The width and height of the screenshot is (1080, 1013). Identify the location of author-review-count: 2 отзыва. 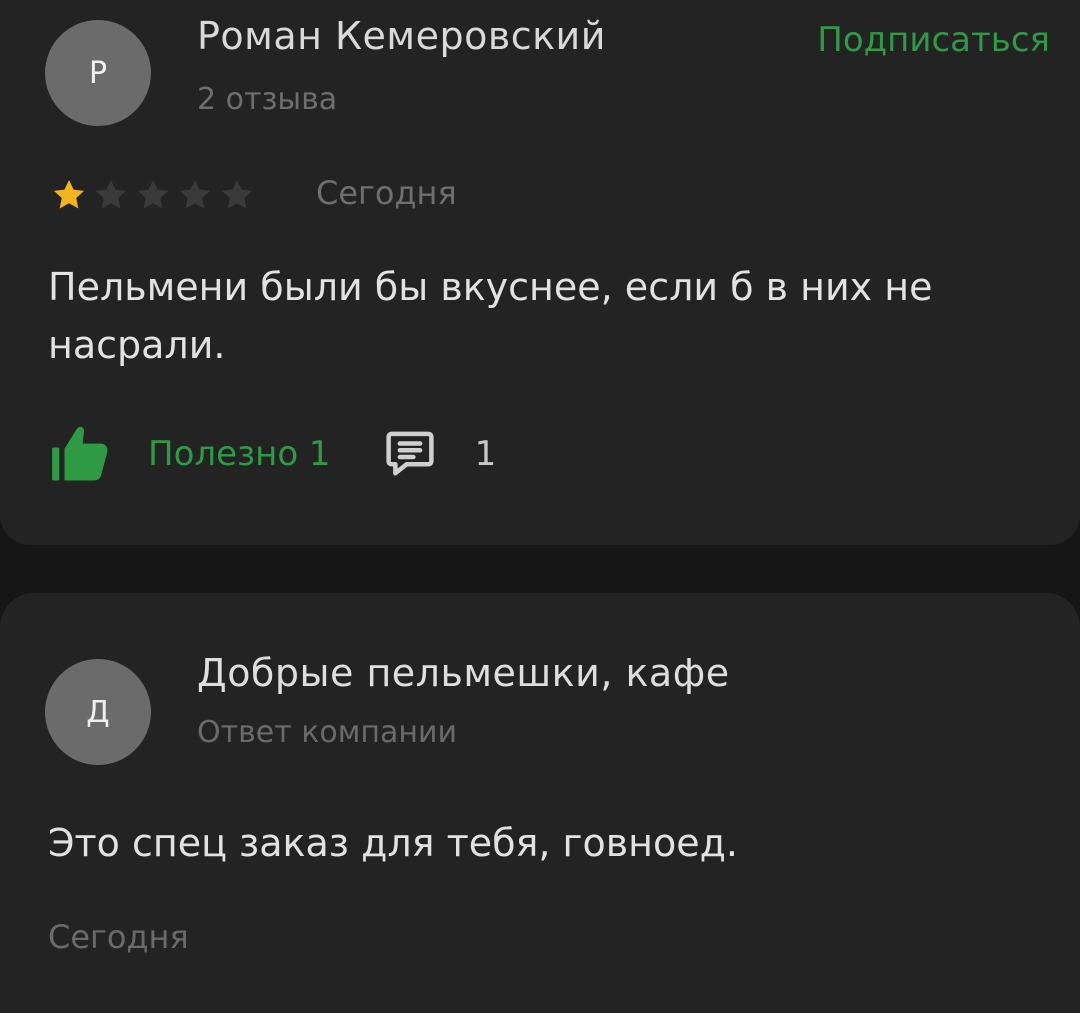
(267, 99).